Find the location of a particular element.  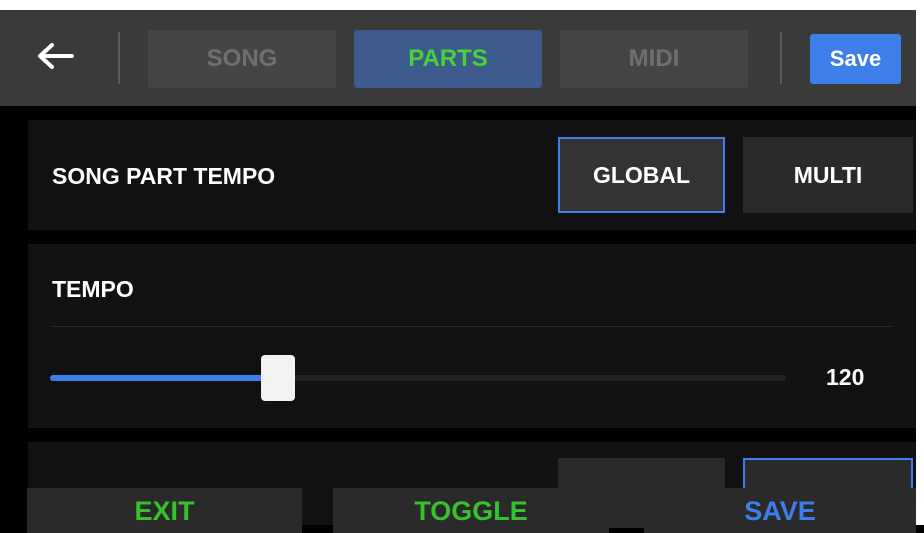

global-button: GLOBAL is located at coordinates (641, 175).